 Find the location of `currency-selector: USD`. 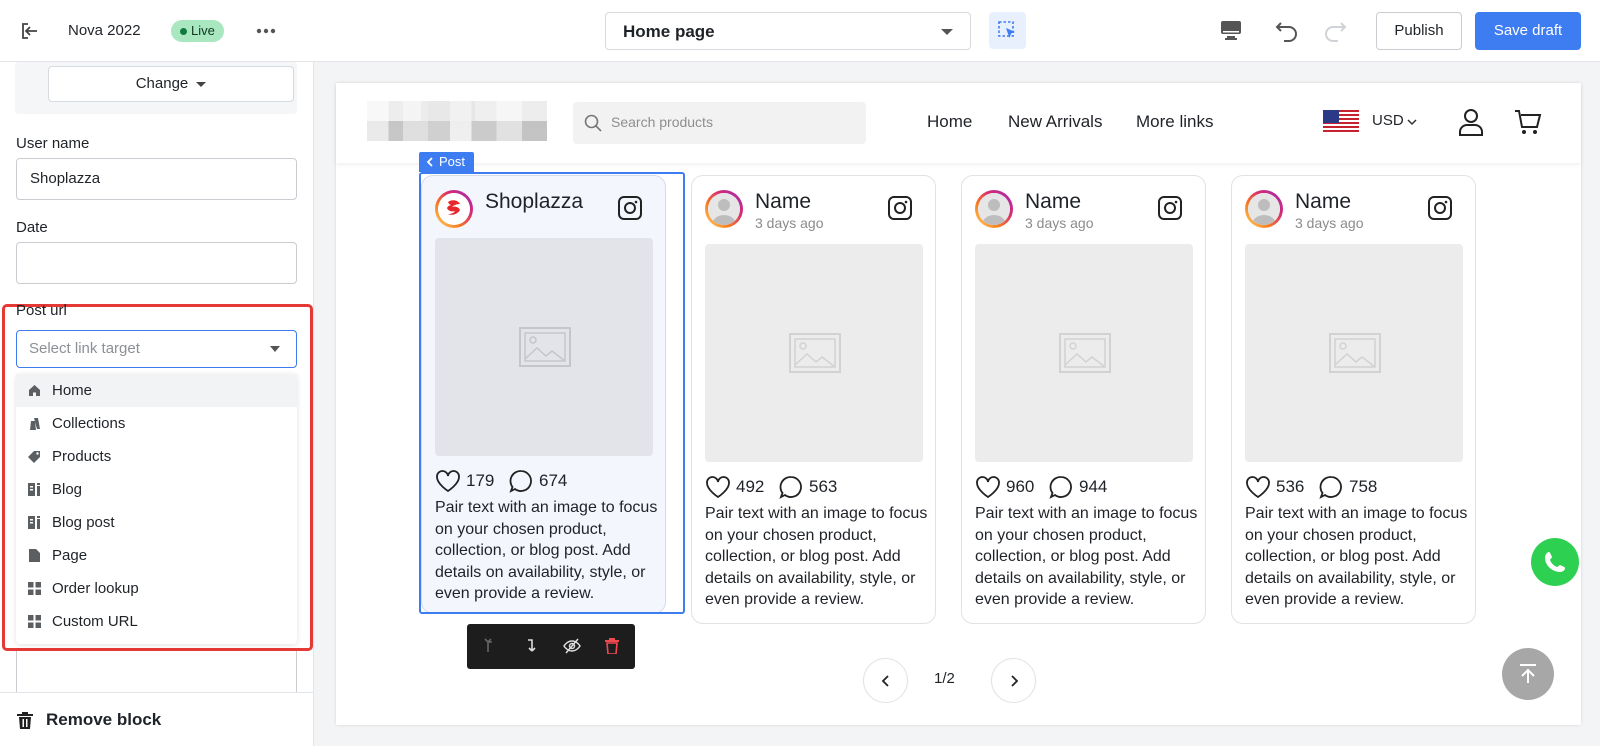

currency-selector: USD is located at coordinates (1388, 120).